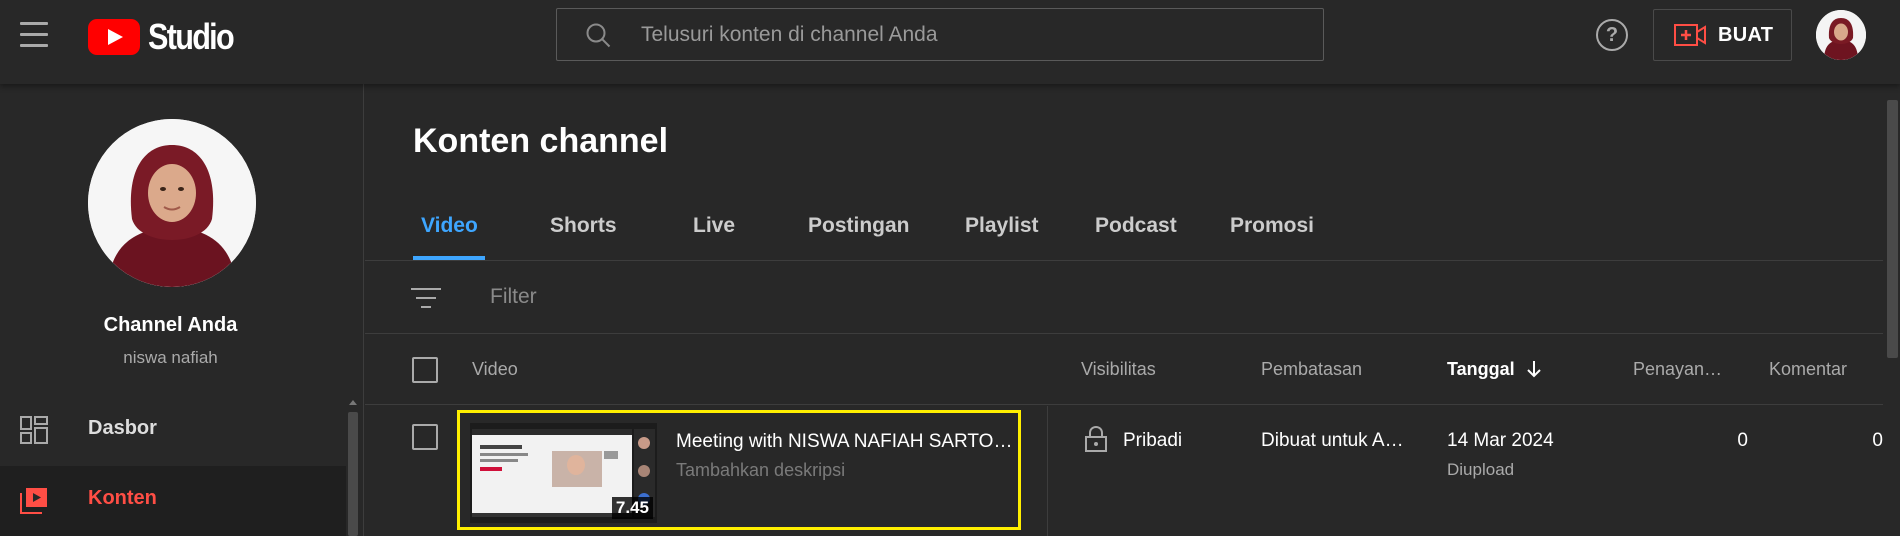  Describe the element at coordinates (1612, 35) in the screenshot. I see `help-icon: ?` at that location.